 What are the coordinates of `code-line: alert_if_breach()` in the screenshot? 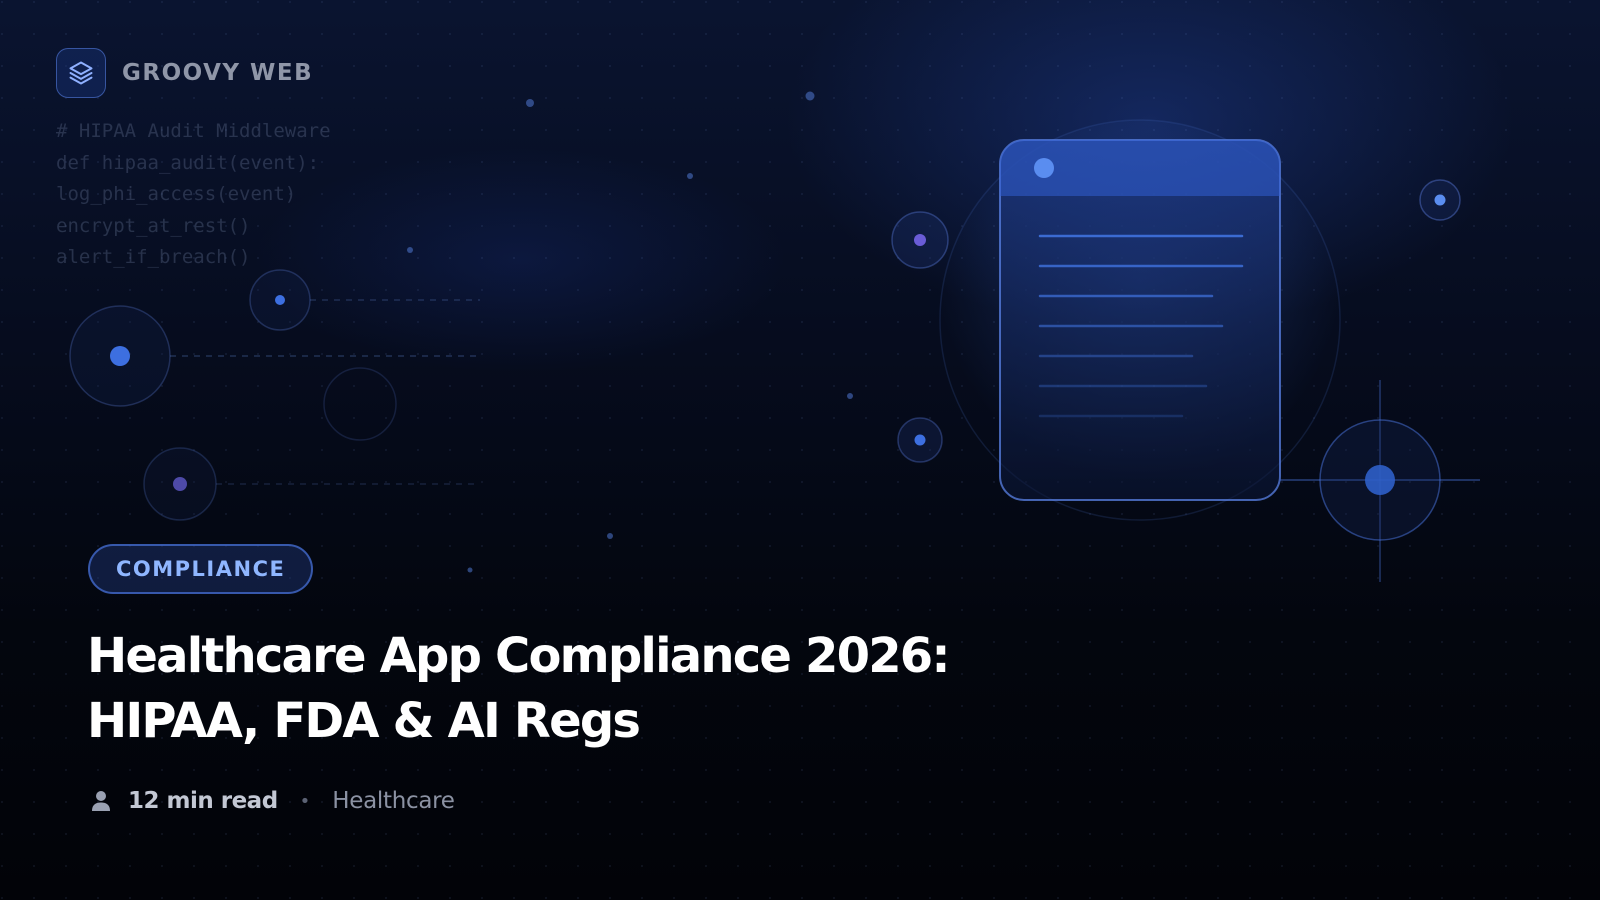 It's located at (153, 257).